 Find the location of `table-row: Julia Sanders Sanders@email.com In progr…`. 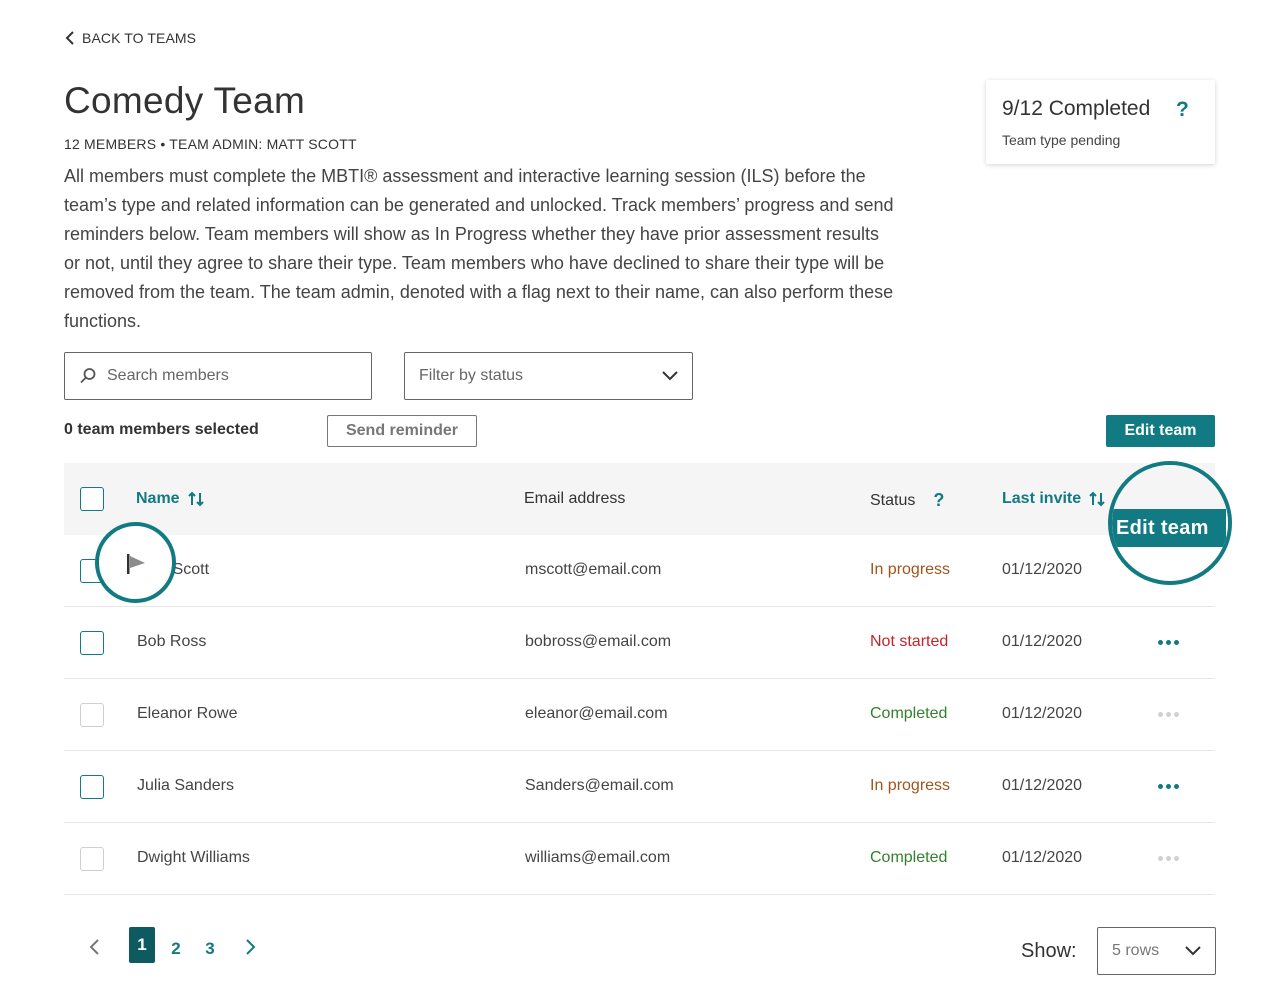

table-row: Julia Sanders Sanders@email.com In progr… is located at coordinates (639, 787).